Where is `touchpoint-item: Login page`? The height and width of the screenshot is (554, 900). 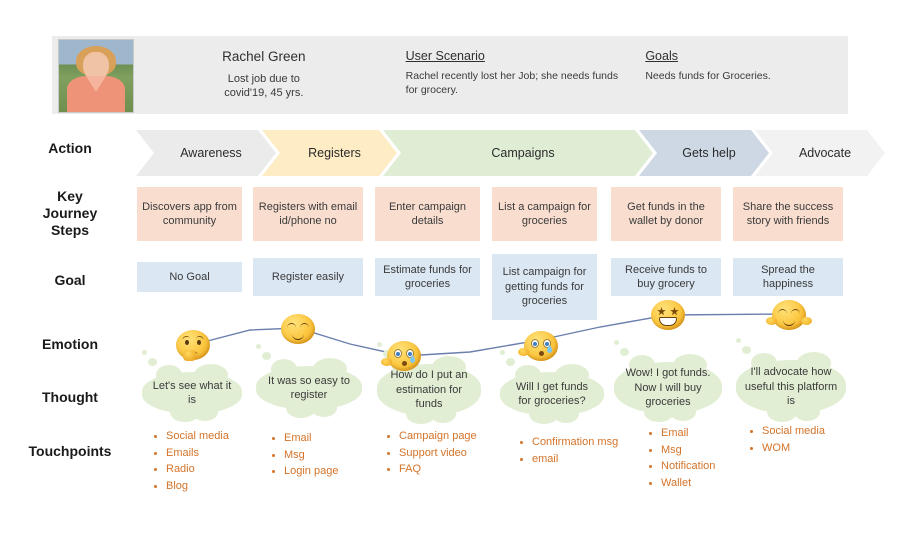
touchpoint-item: Login page is located at coordinates (304, 471).